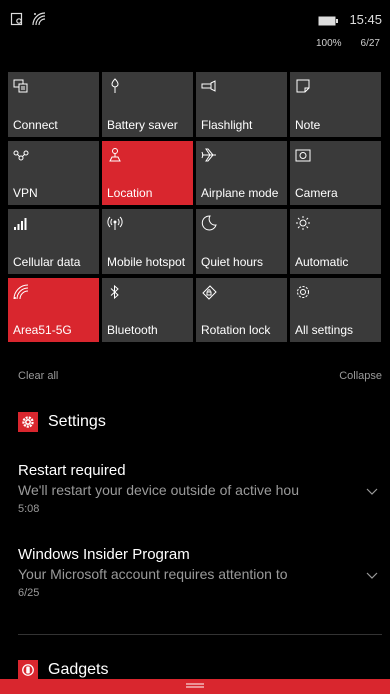 This screenshot has height=694, width=390. Describe the element at coordinates (72, 470) in the screenshot. I see `notification-title: Restart required` at that location.